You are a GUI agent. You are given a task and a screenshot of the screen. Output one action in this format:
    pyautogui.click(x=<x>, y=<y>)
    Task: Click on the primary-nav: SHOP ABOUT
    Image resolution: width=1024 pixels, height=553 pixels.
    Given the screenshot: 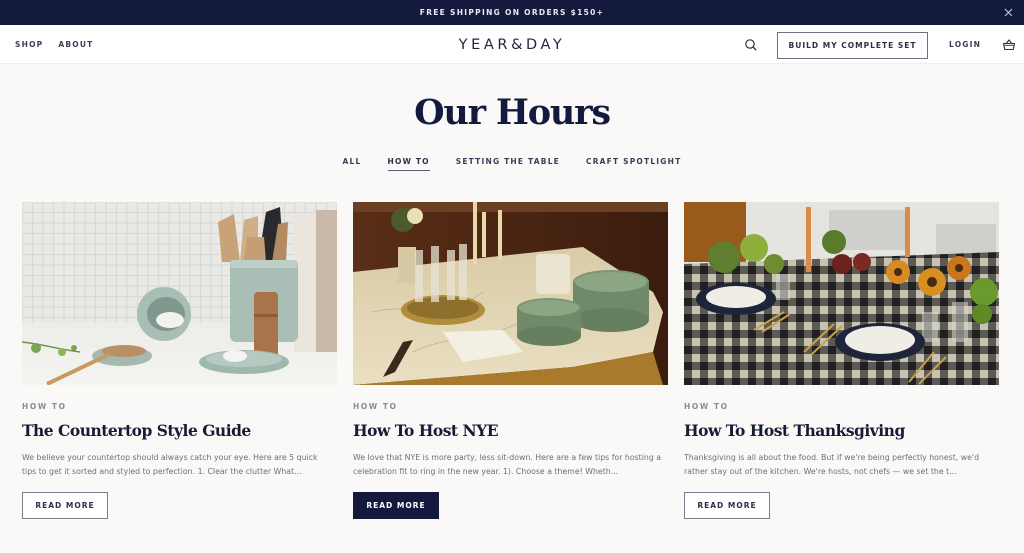 What is the action you would take?
    pyautogui.click(x=54, y=44)
    